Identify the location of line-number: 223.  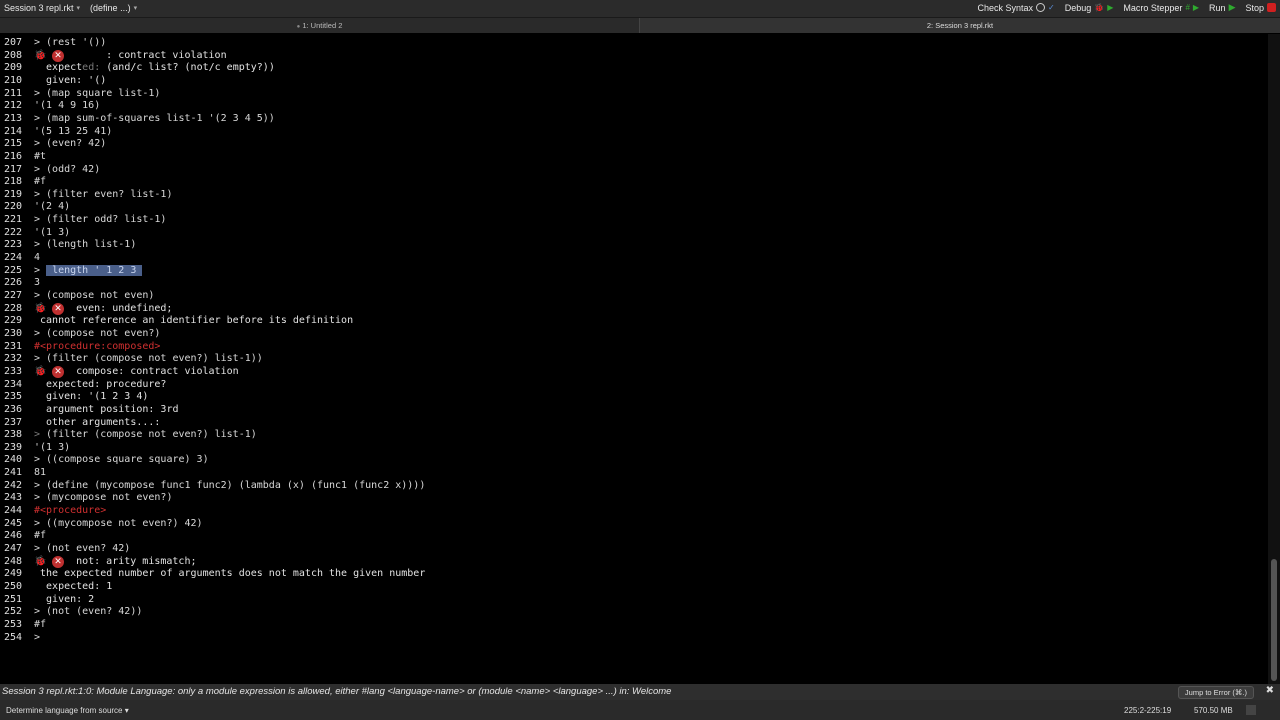
(12, 245).